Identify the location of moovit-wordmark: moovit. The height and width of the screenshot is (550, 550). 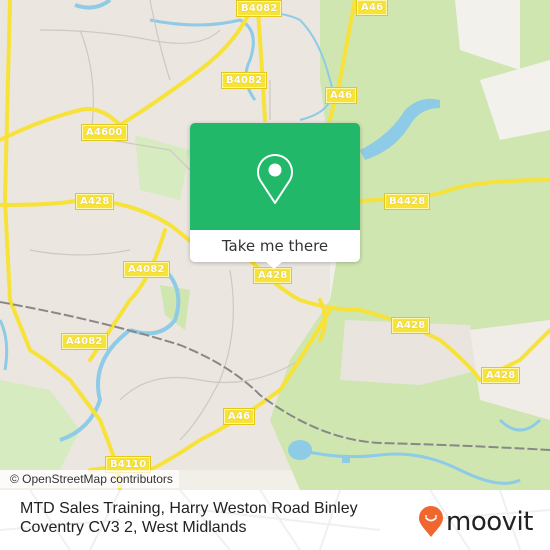
(489, 522).